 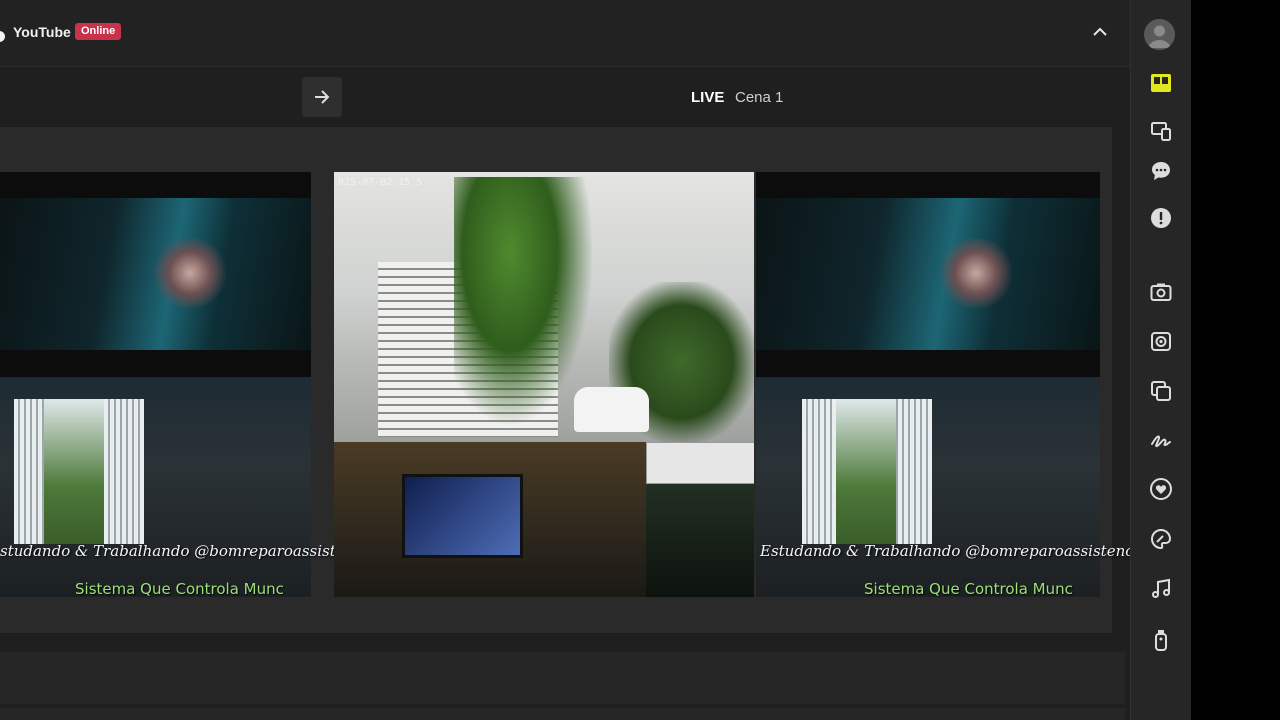 I want to click on avatar-icon, so click(x=1159, y=36).